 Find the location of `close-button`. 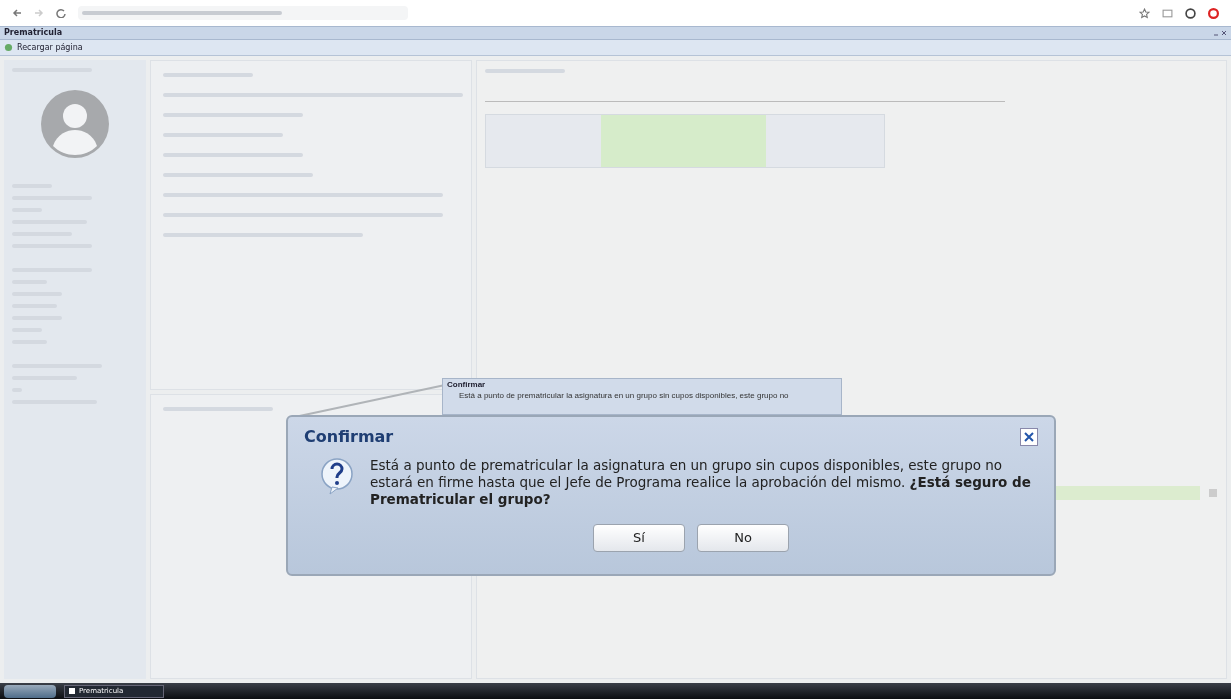

close-button is located at coordinates (1029, 437).